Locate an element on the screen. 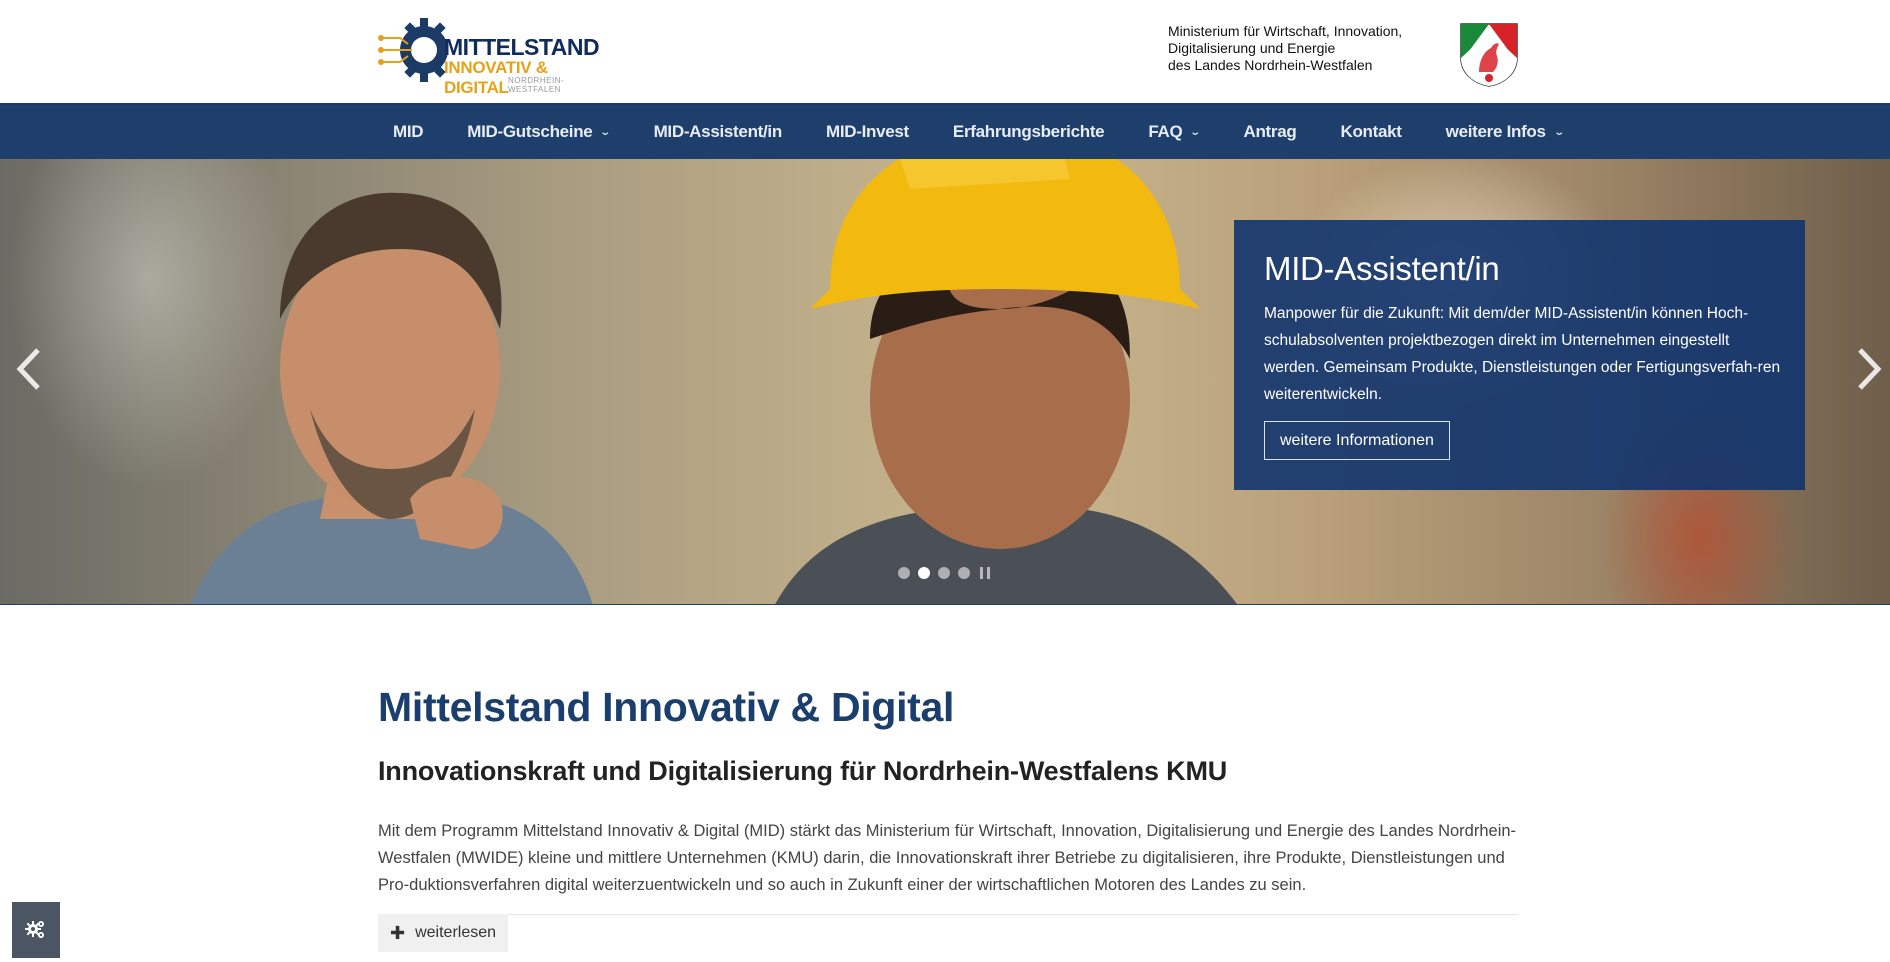 The width and height of the screenshot is (1890, 962). nav-item-label: MID-Gutscheine is located at coordinates (530, 131).